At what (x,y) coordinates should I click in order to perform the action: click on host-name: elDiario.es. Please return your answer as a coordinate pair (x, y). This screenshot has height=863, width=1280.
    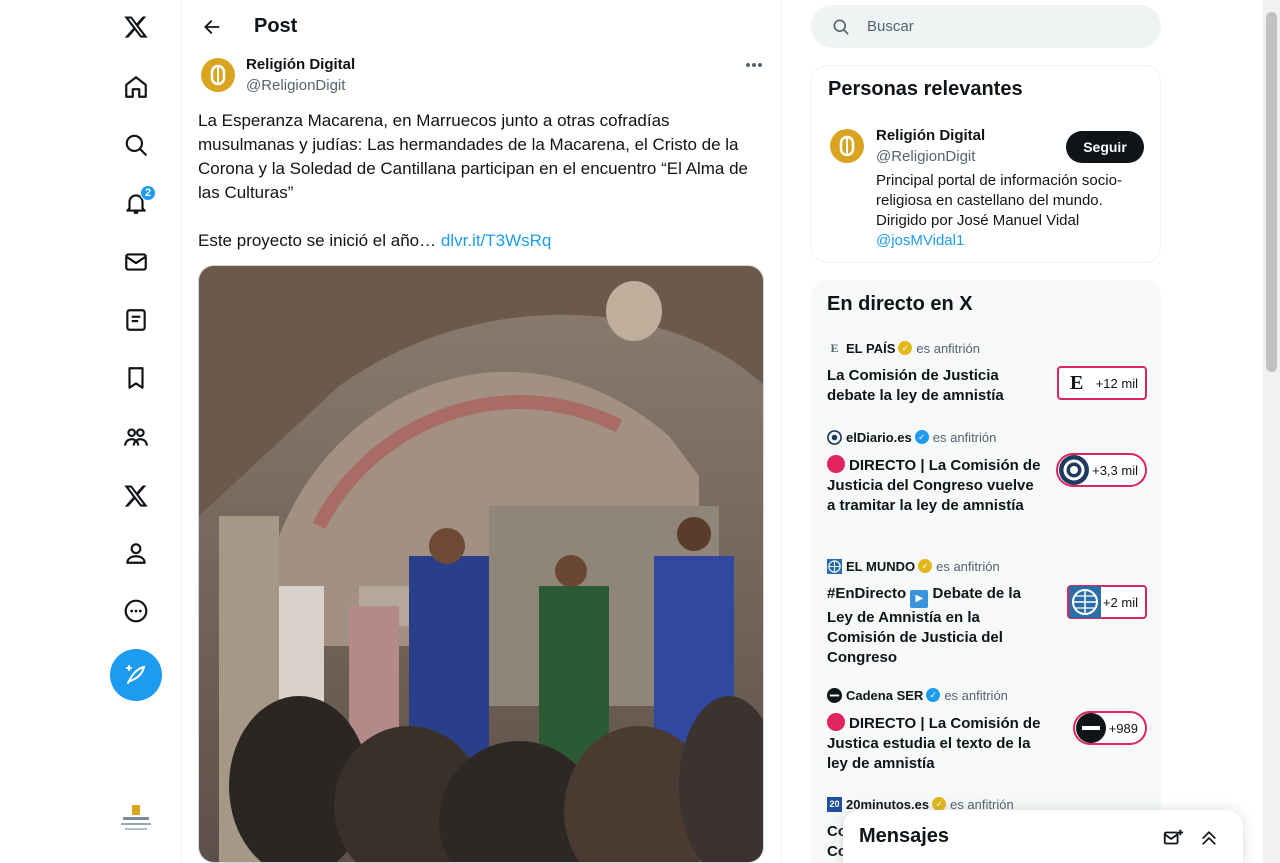
    Looking at the image, I should click on (879, 437).